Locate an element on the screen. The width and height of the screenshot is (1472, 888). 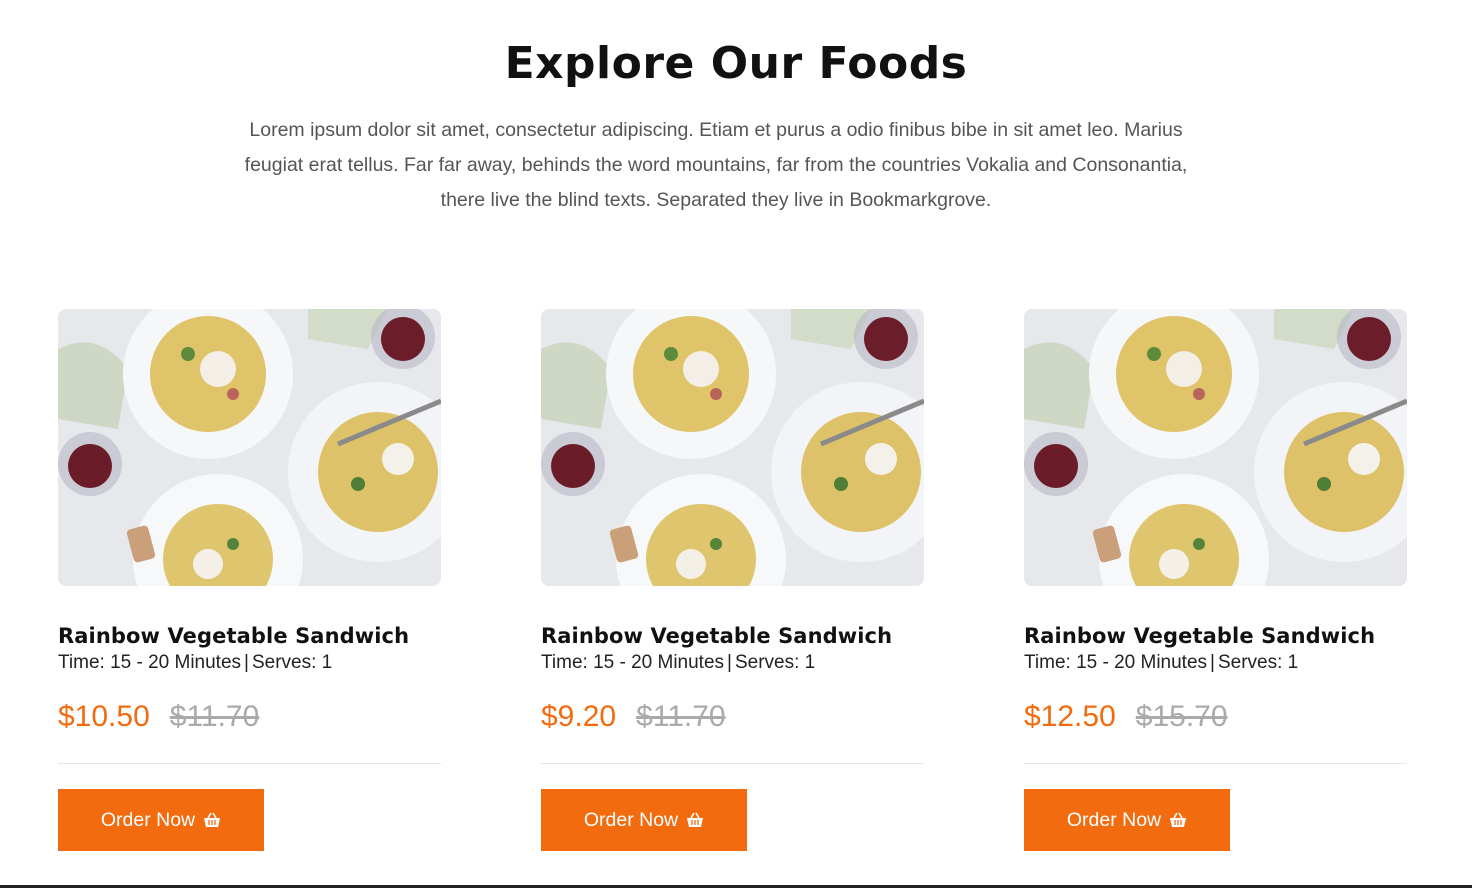
price-row: $12.50 $15.70 is located at coordinates (1215, 717).